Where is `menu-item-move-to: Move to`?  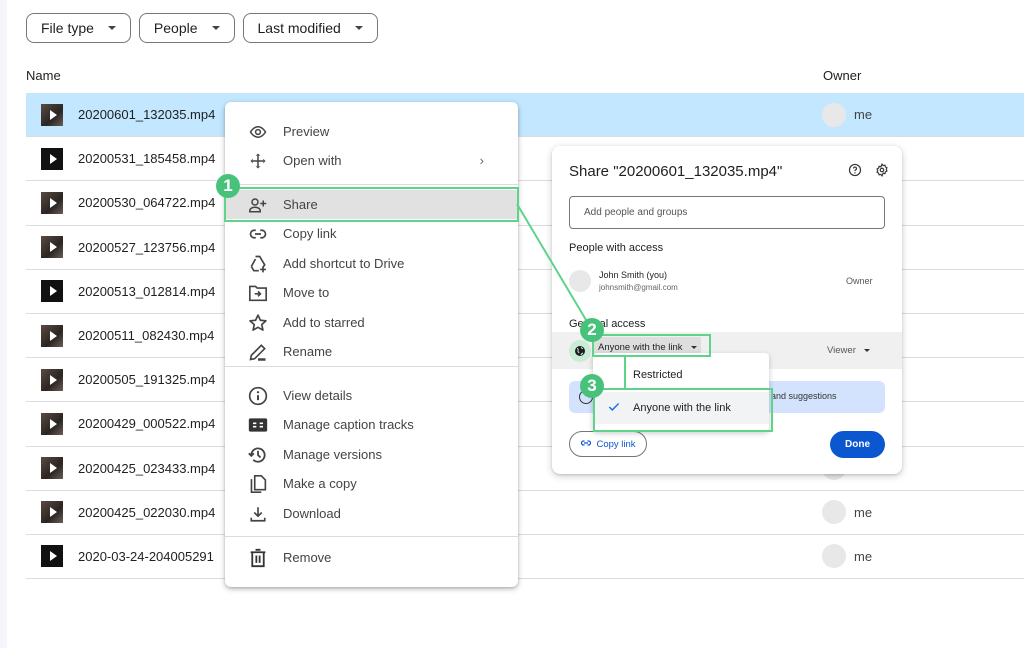
menu-item-move-to: Move to is located at coordinates (371, 292).